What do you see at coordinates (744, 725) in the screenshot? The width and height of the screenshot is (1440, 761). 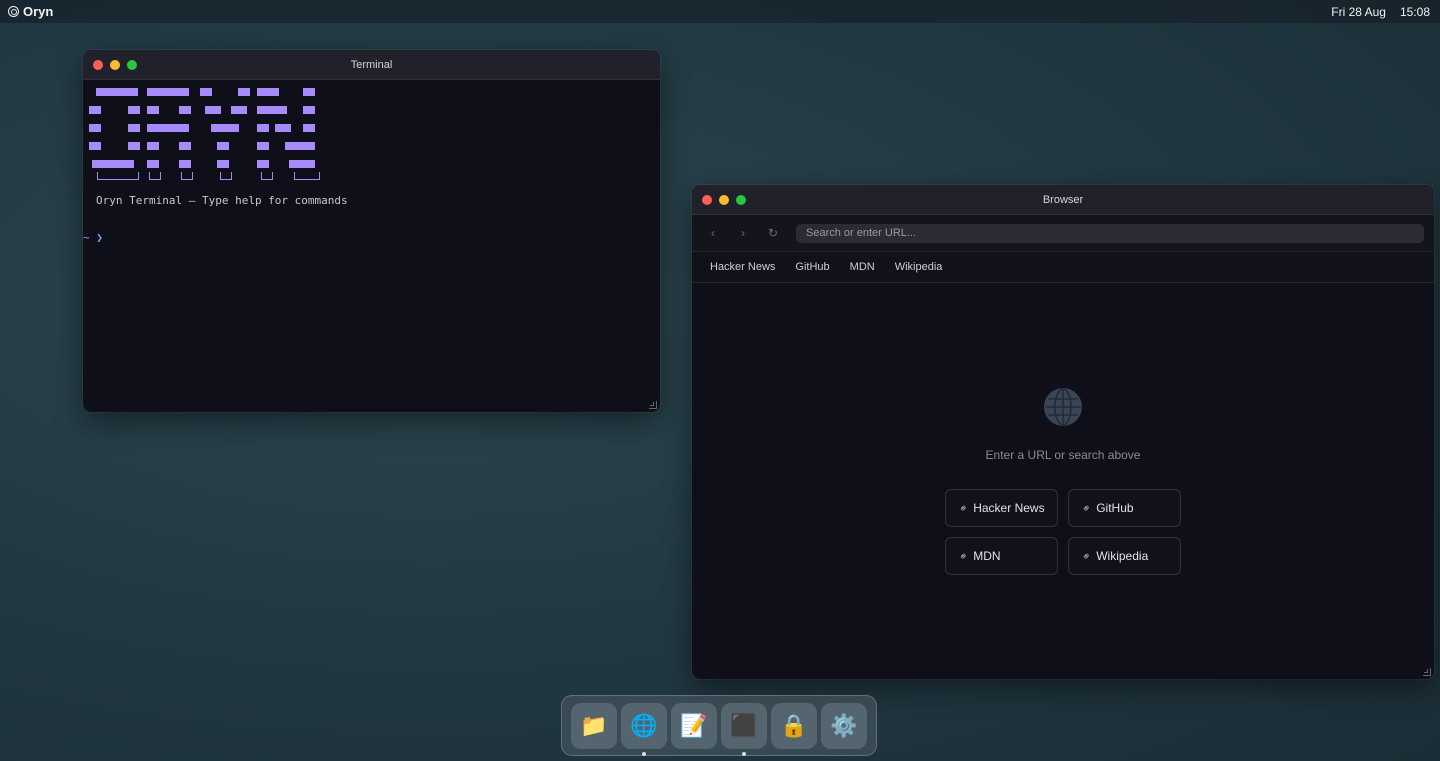 I see `terminal-icon: ⬛` at bounding box center [744, 725].